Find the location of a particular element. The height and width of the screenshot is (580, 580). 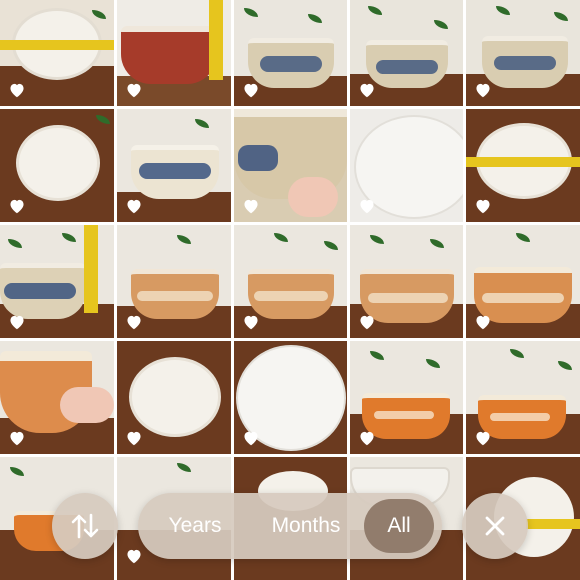

sort-arrows-icon is located at coordinates (85, 526).